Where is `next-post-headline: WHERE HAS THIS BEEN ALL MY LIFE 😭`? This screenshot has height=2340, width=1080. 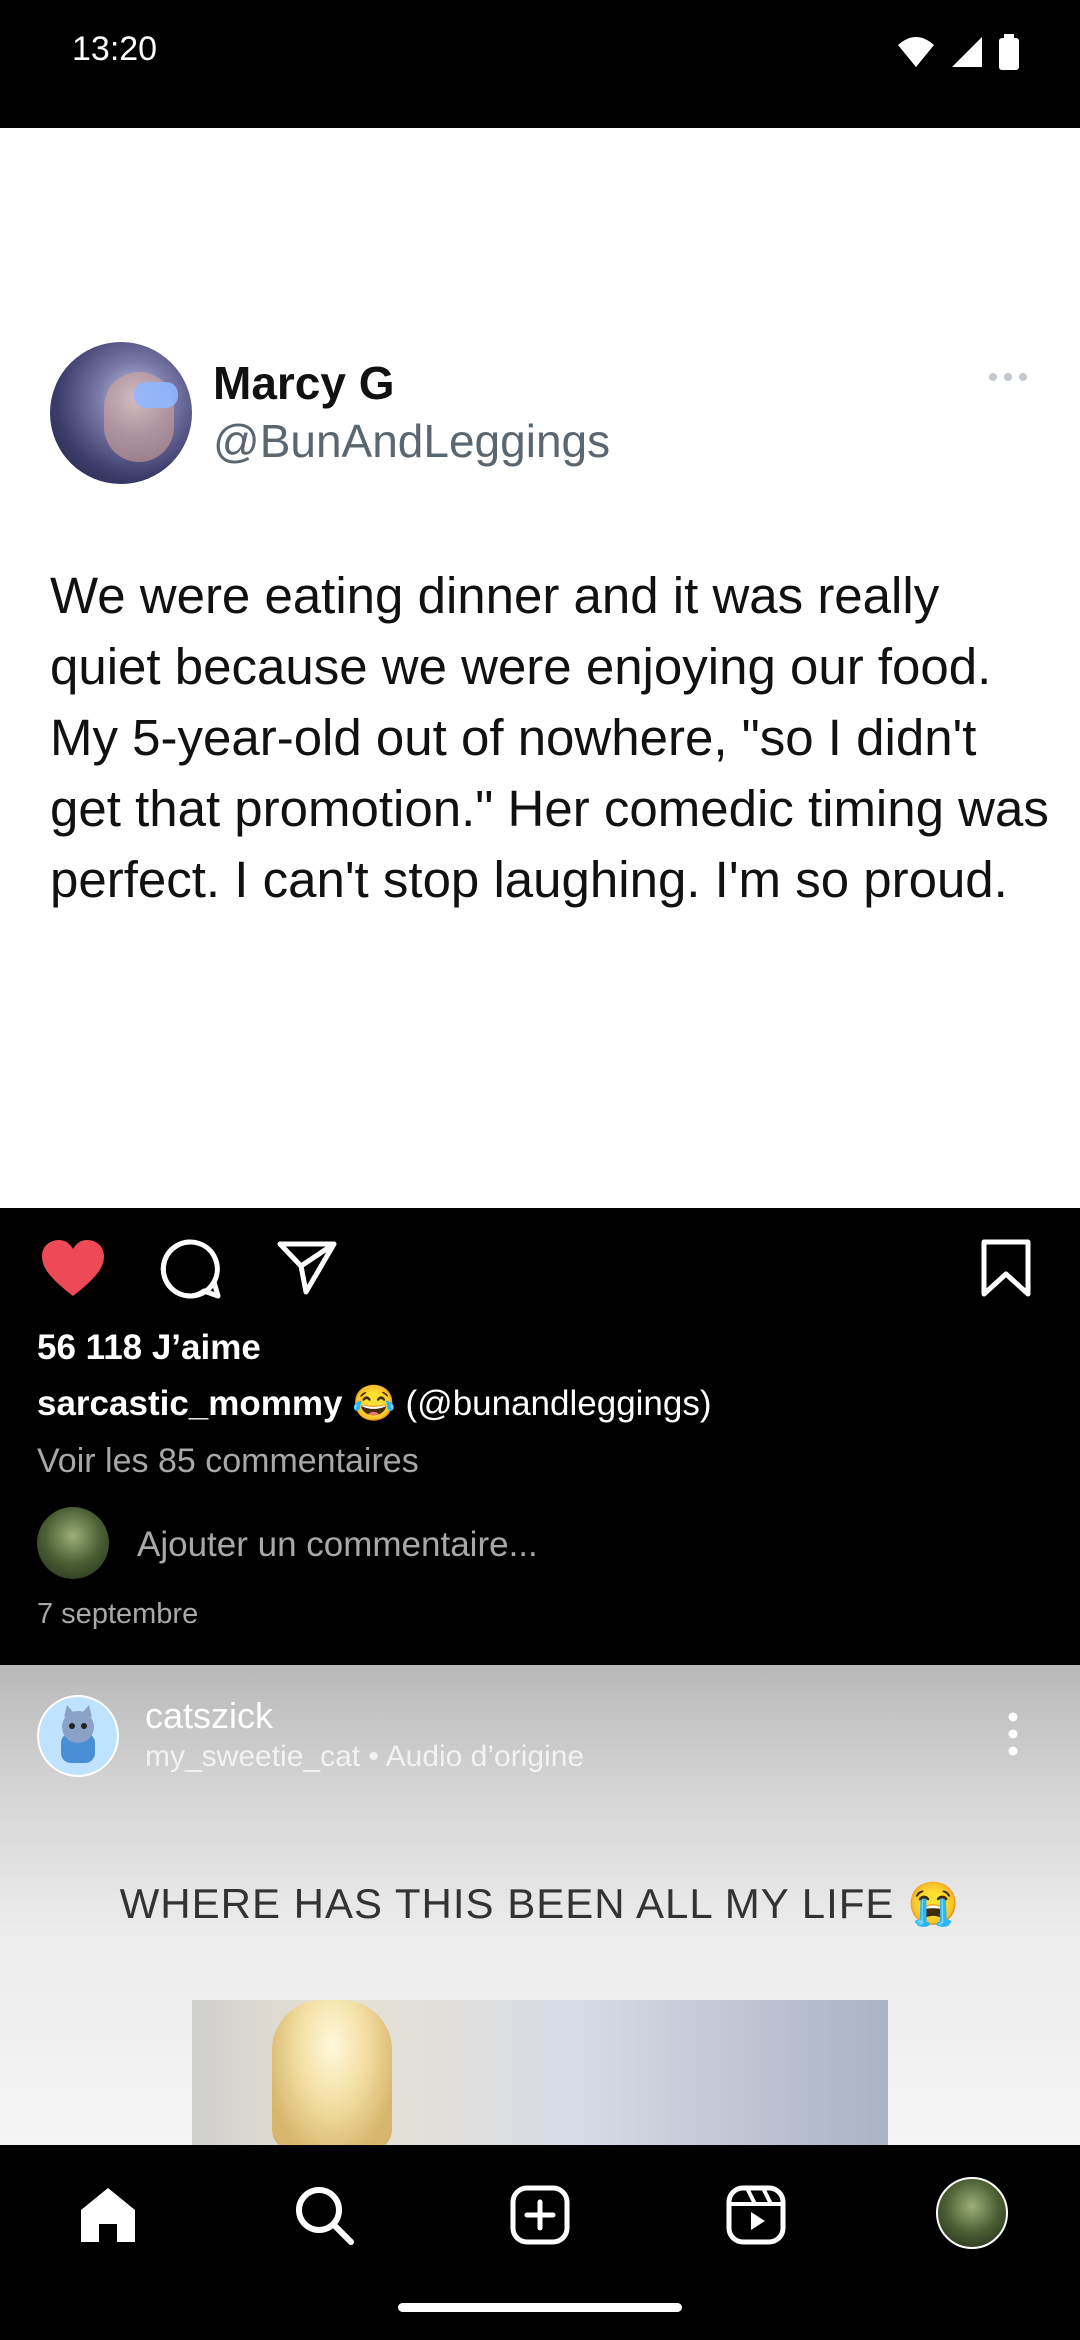 next-post-headline: WHERE HAS THIS BEEN ALL MY LIFE 😭 is located at coordinates (540, 1903).